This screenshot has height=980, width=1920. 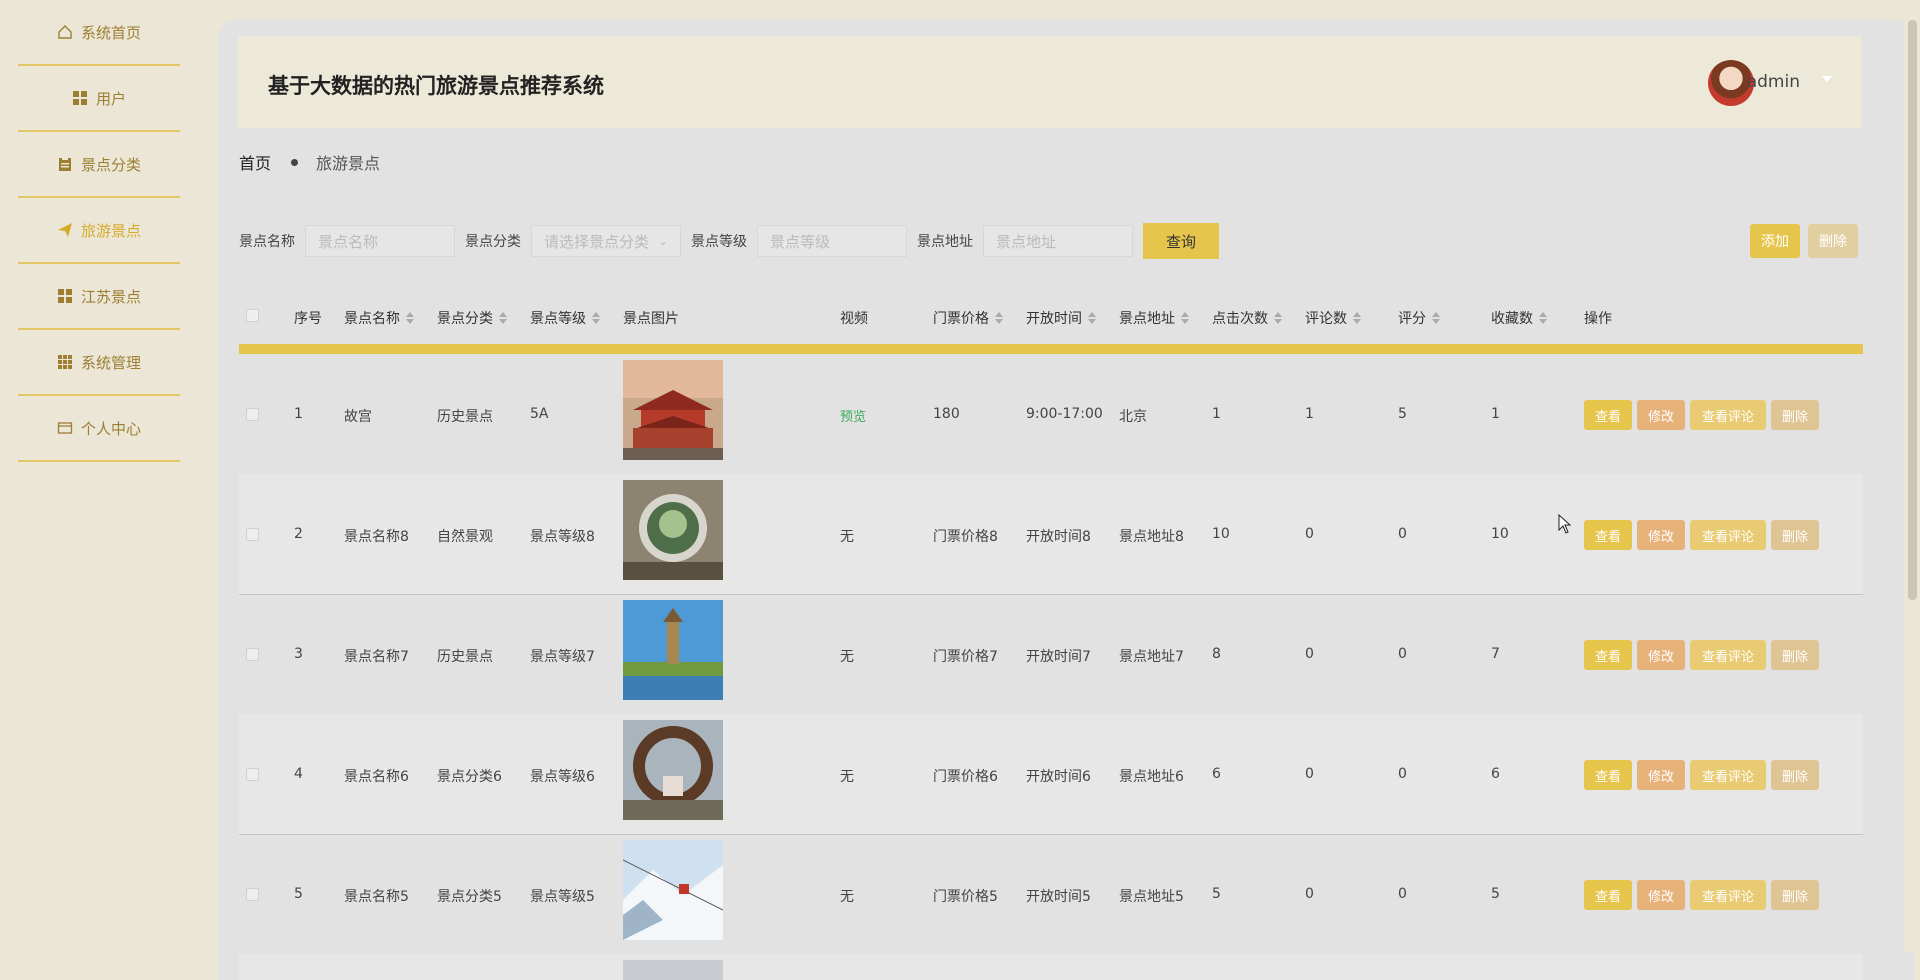 What do you see at coordinates (99, 99) in the screenshot?
I see `sidebar-item-users: 用户` at bounding box center [99, 99].